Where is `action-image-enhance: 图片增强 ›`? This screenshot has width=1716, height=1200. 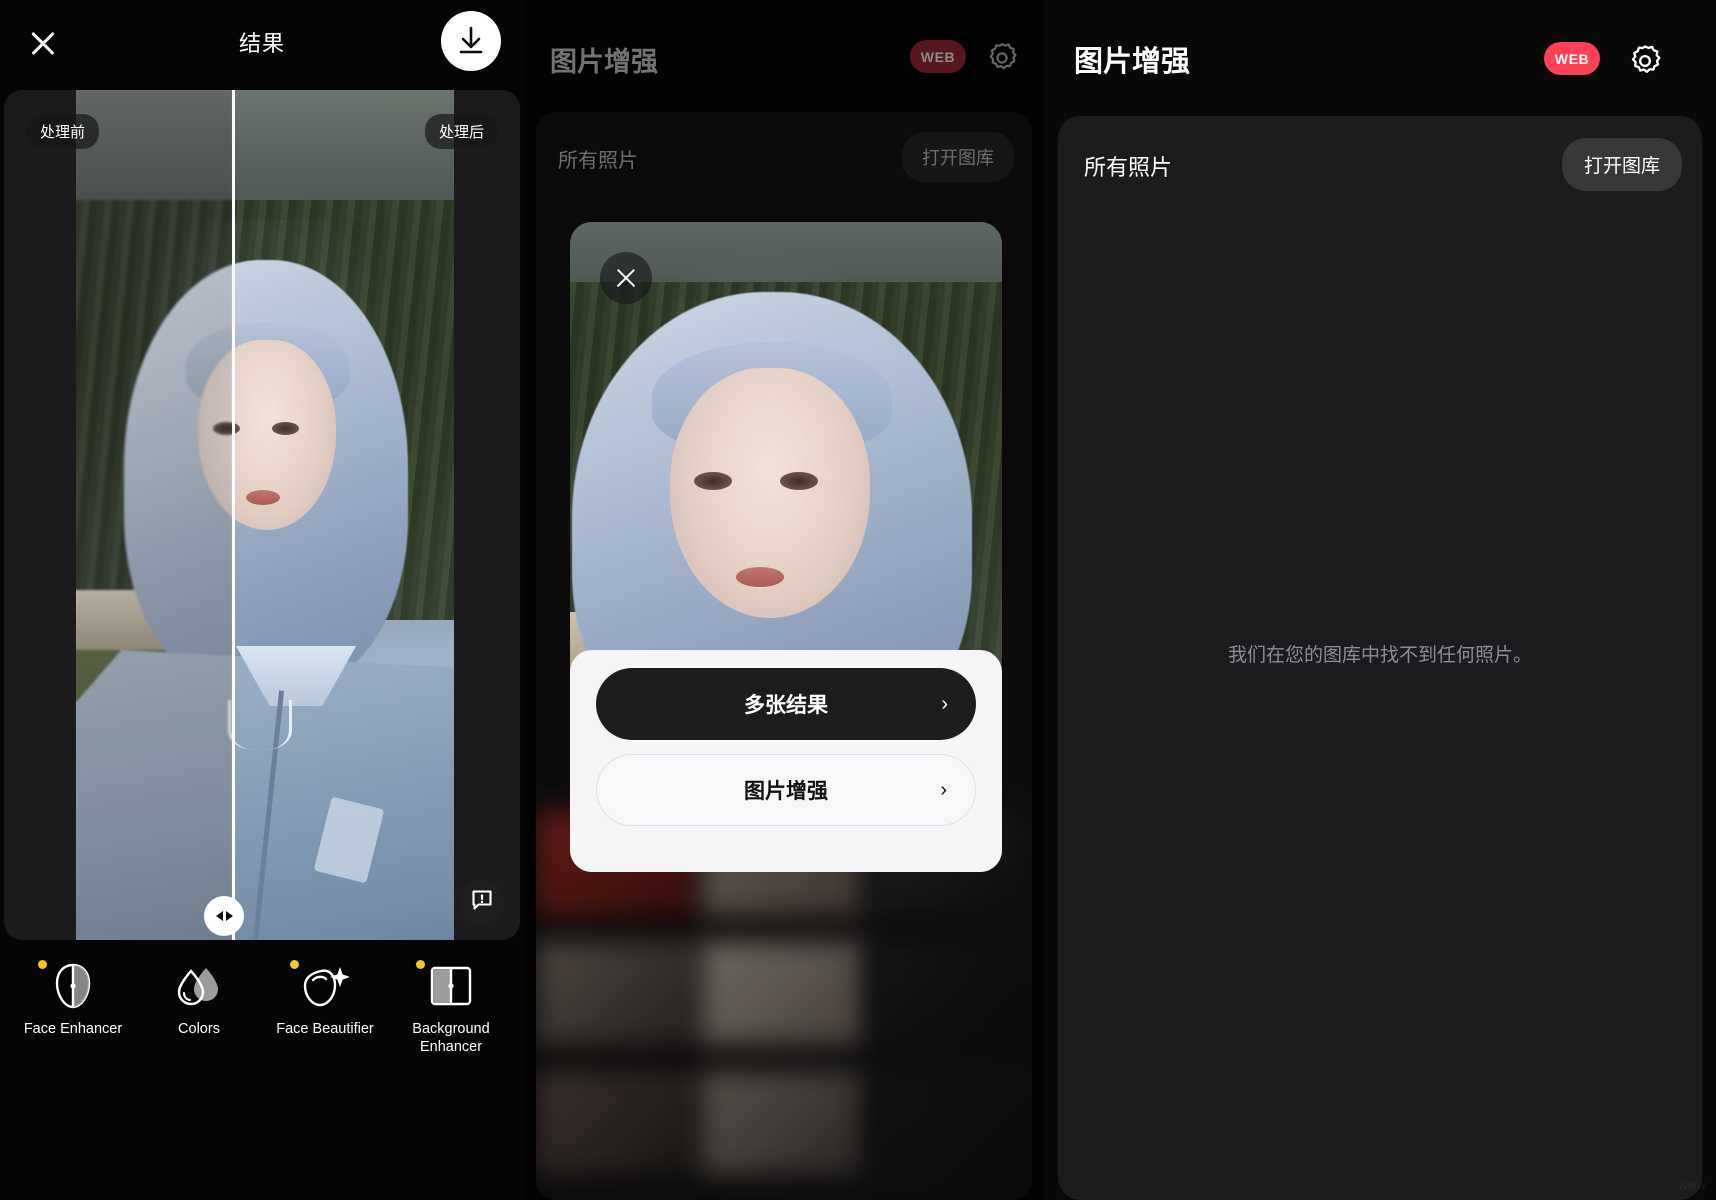
action-image-enhance: 图片增强 › is located at coordinates (786, 790).